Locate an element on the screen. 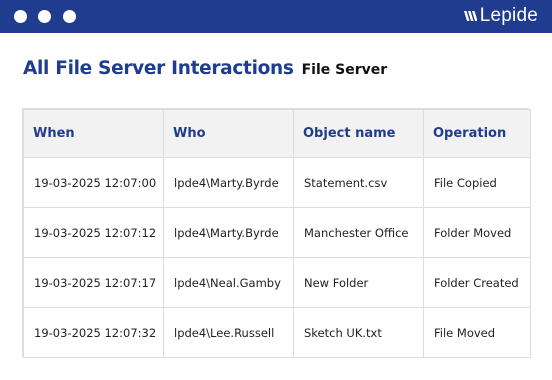 This screenshot has height=380, width=552. page-heading: All File Server Interactions File Server is located at coordinates (205, 68).